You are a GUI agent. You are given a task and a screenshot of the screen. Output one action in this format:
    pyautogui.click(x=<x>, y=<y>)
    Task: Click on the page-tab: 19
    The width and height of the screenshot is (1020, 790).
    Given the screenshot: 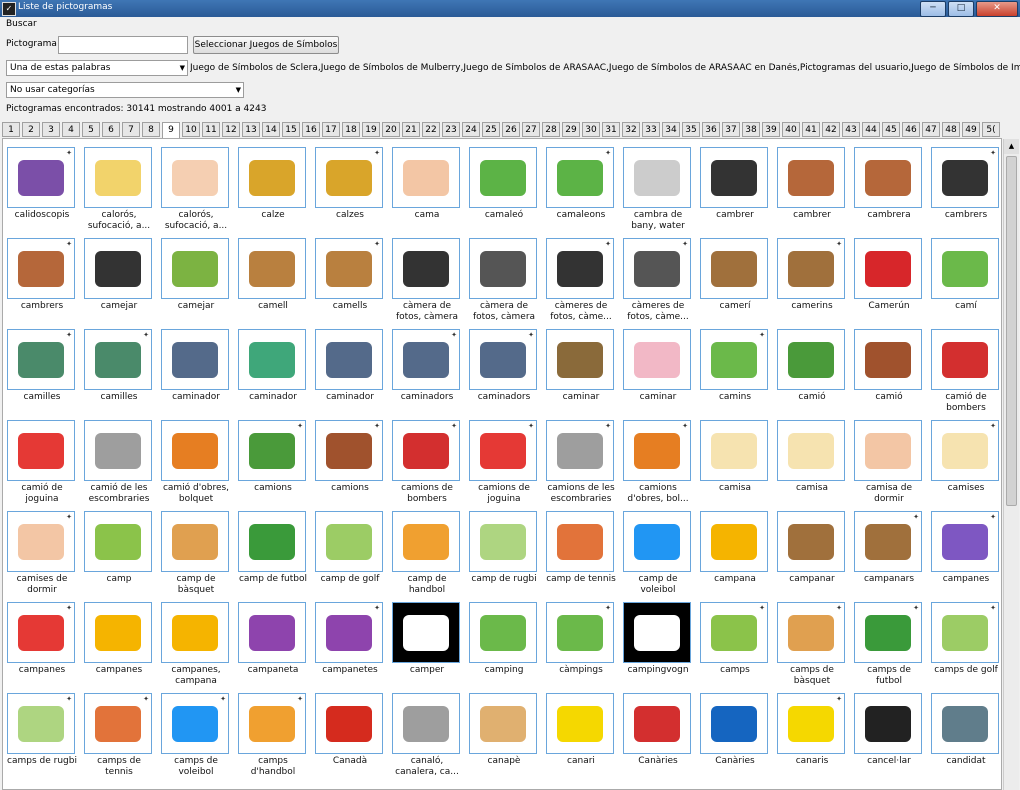 What is the action you would take?
    pyautogui.click(x=371, y=129)
    